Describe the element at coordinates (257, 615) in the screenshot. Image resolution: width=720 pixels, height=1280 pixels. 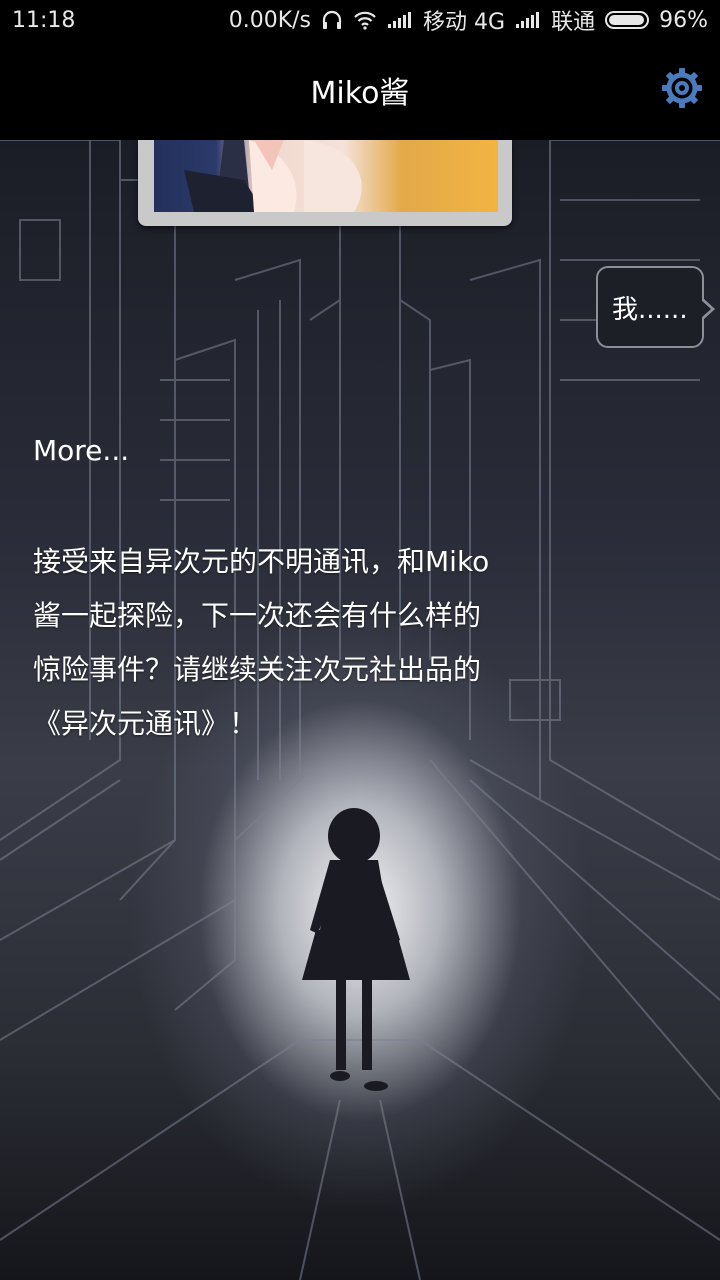
I see `story-line: 酱一起探险，下一次还会有什么样的` at that location.